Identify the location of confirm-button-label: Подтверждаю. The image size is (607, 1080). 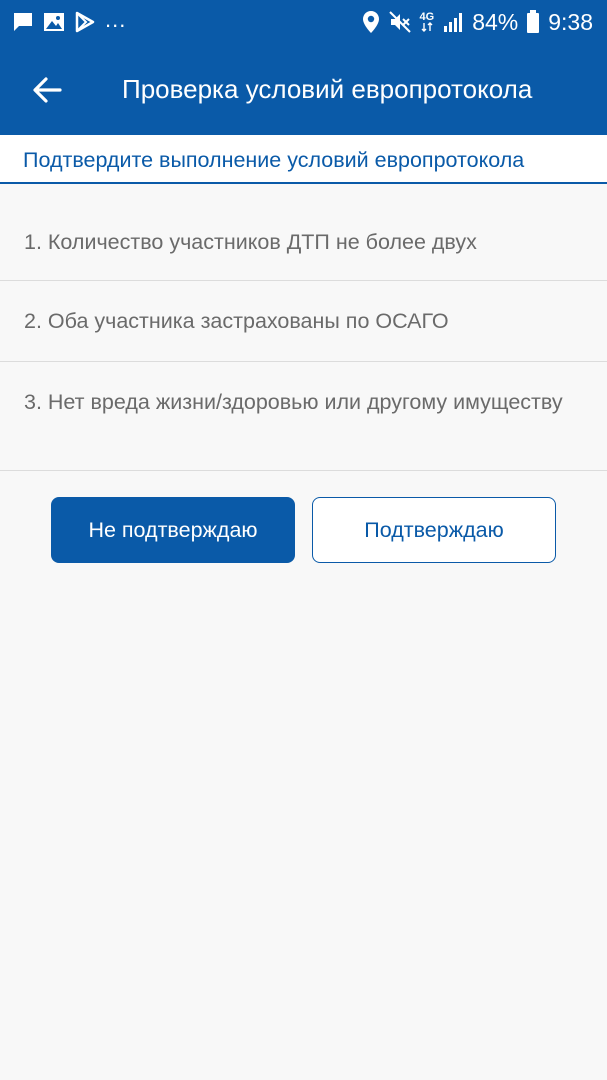
(434, 529).